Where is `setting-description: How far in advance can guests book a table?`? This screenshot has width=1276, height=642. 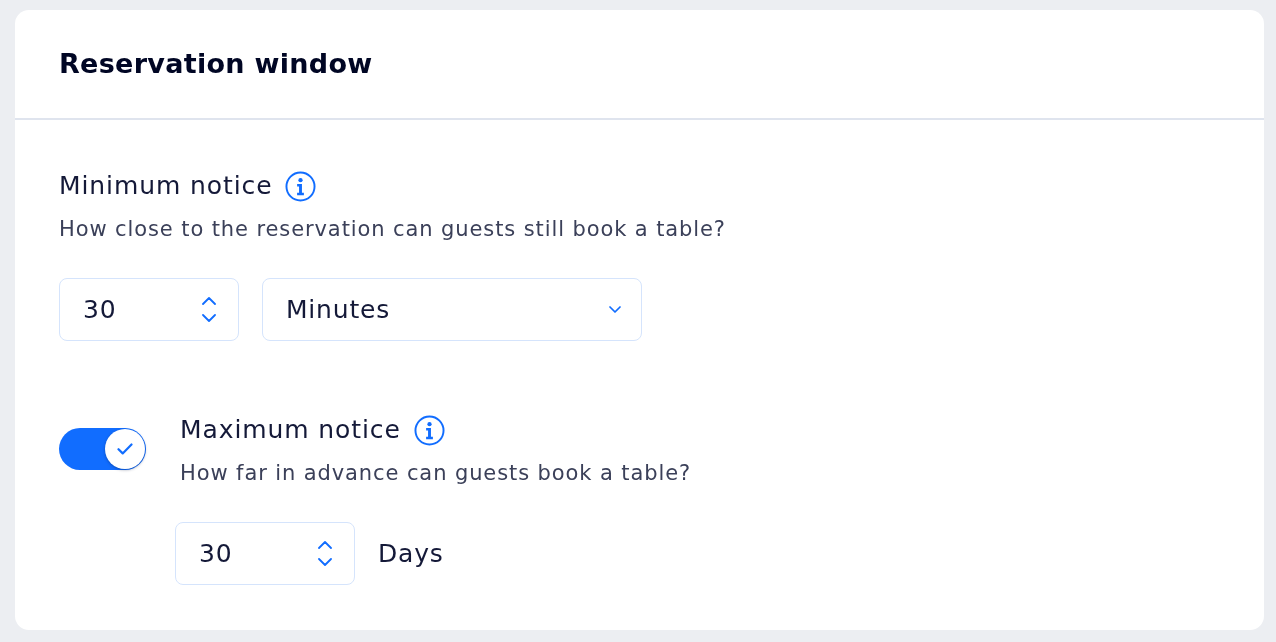 setting-description: How far in advance can guests book a table? is located at coordinates (435, 473).